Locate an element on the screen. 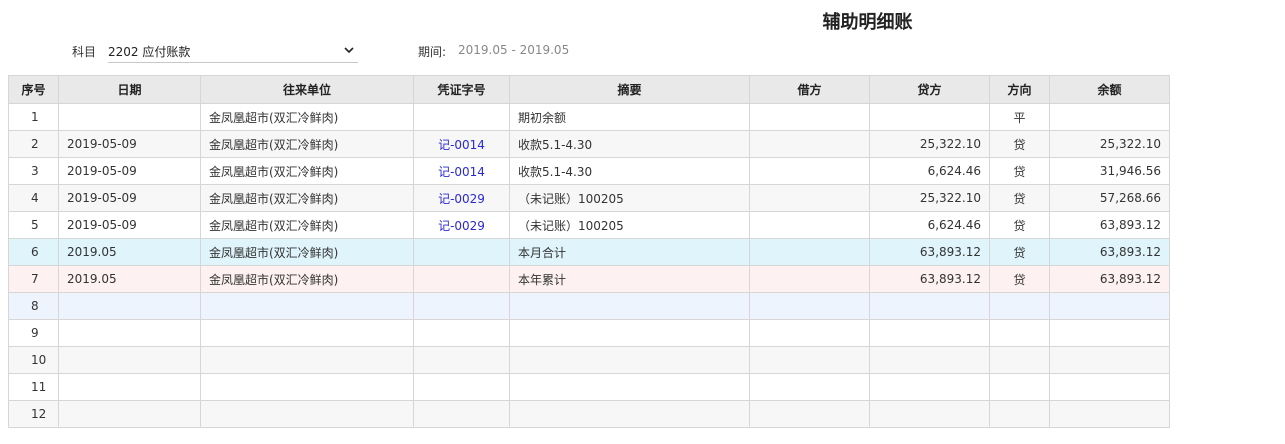 The width and height of the screenshot is (1285, 444). cell-seq: 11 is located at coordinates (33, 387).